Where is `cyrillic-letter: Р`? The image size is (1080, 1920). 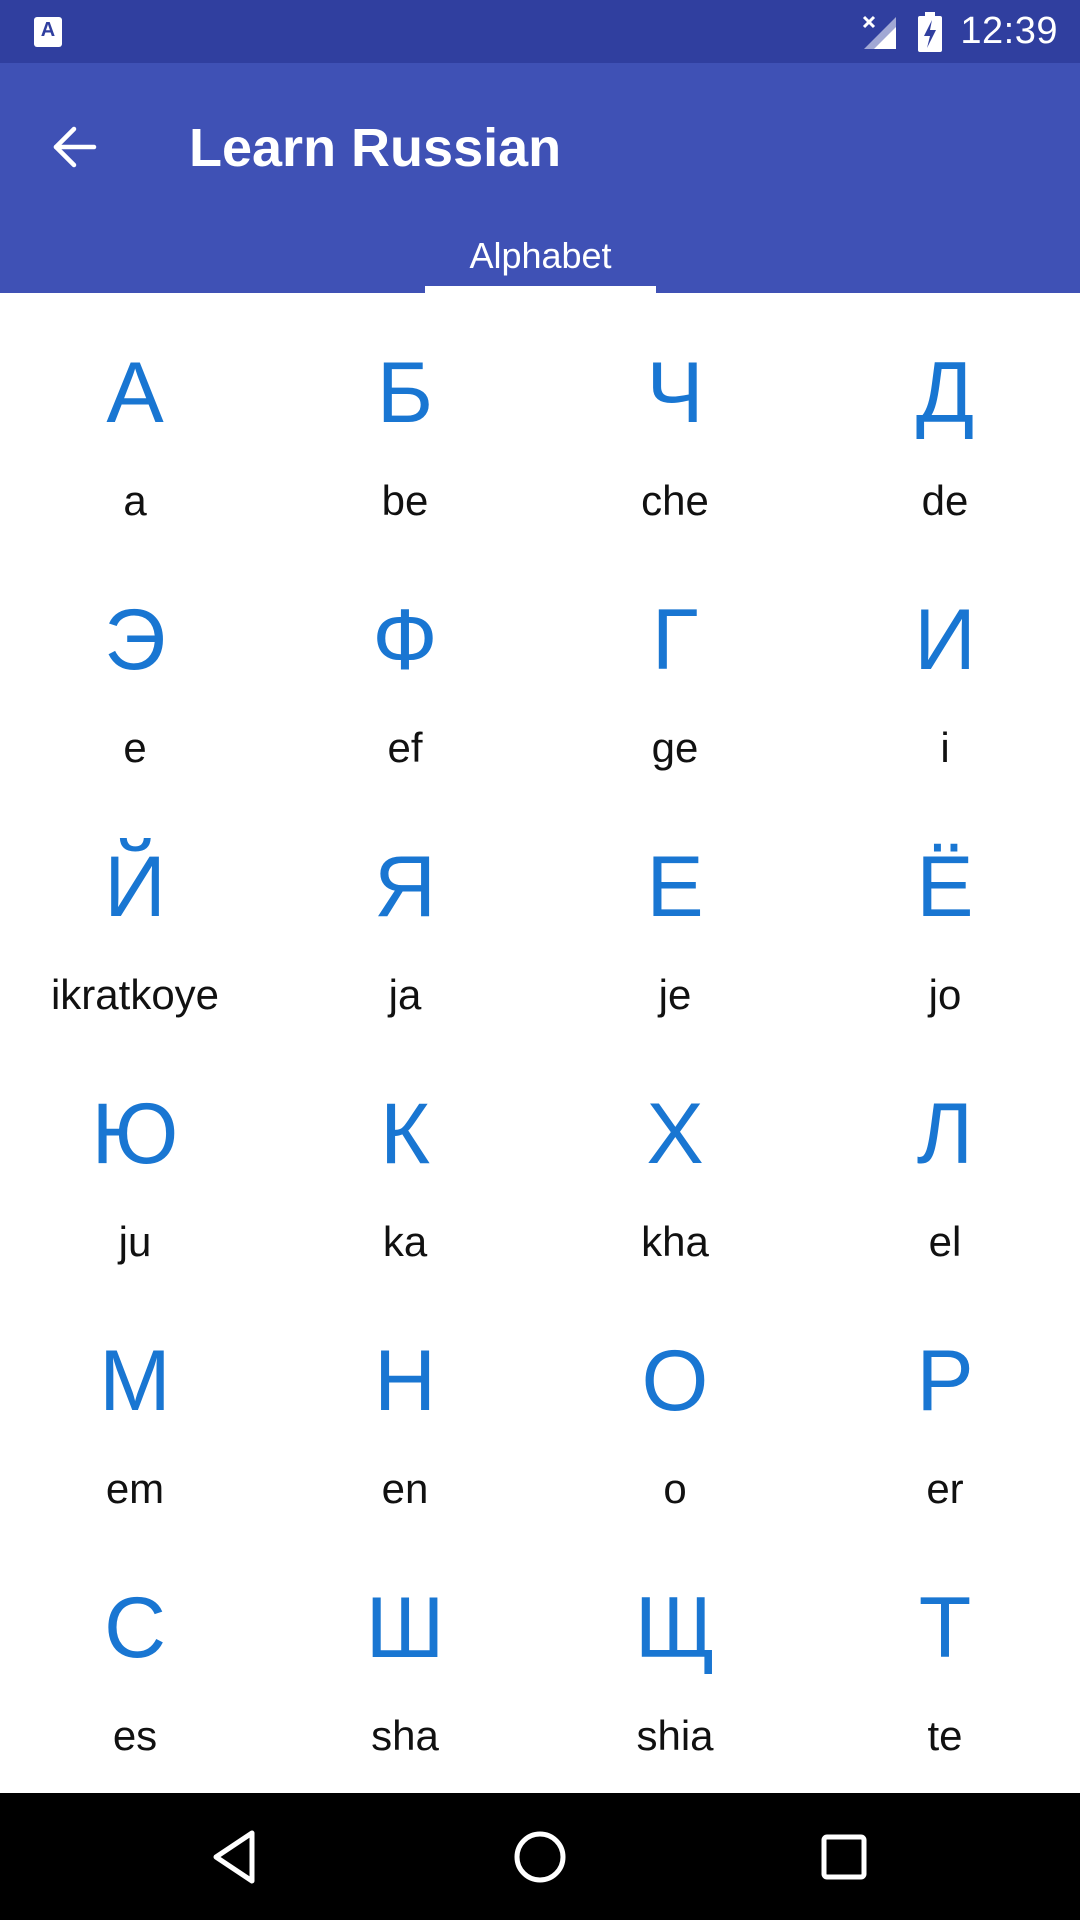
cyrillic-letter: Р is located at coordinates (945, 1381).